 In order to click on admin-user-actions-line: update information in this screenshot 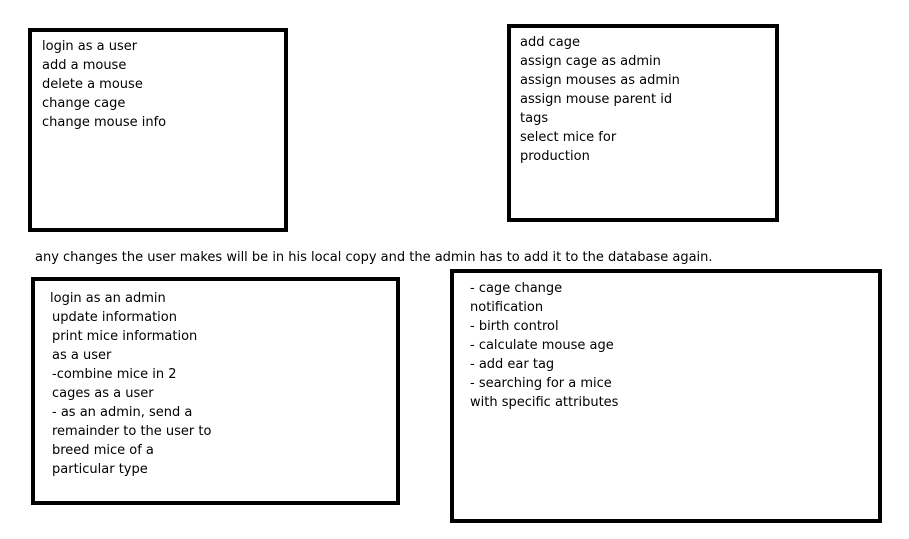, I will do `click(114, 317)`.